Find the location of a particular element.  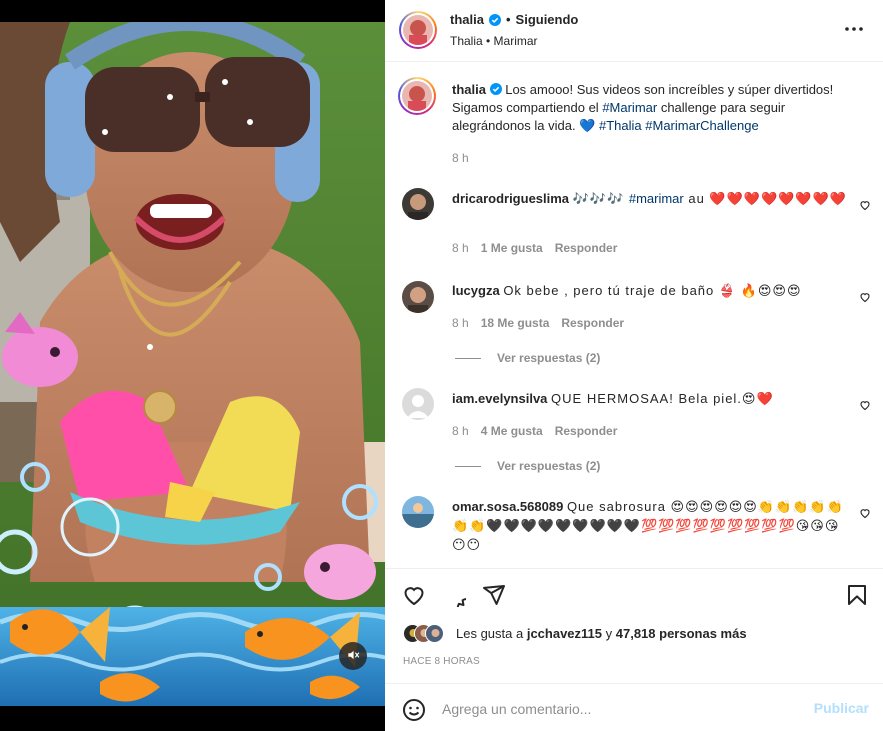

caption-time: 8 h is located at coordinates (460, 158).